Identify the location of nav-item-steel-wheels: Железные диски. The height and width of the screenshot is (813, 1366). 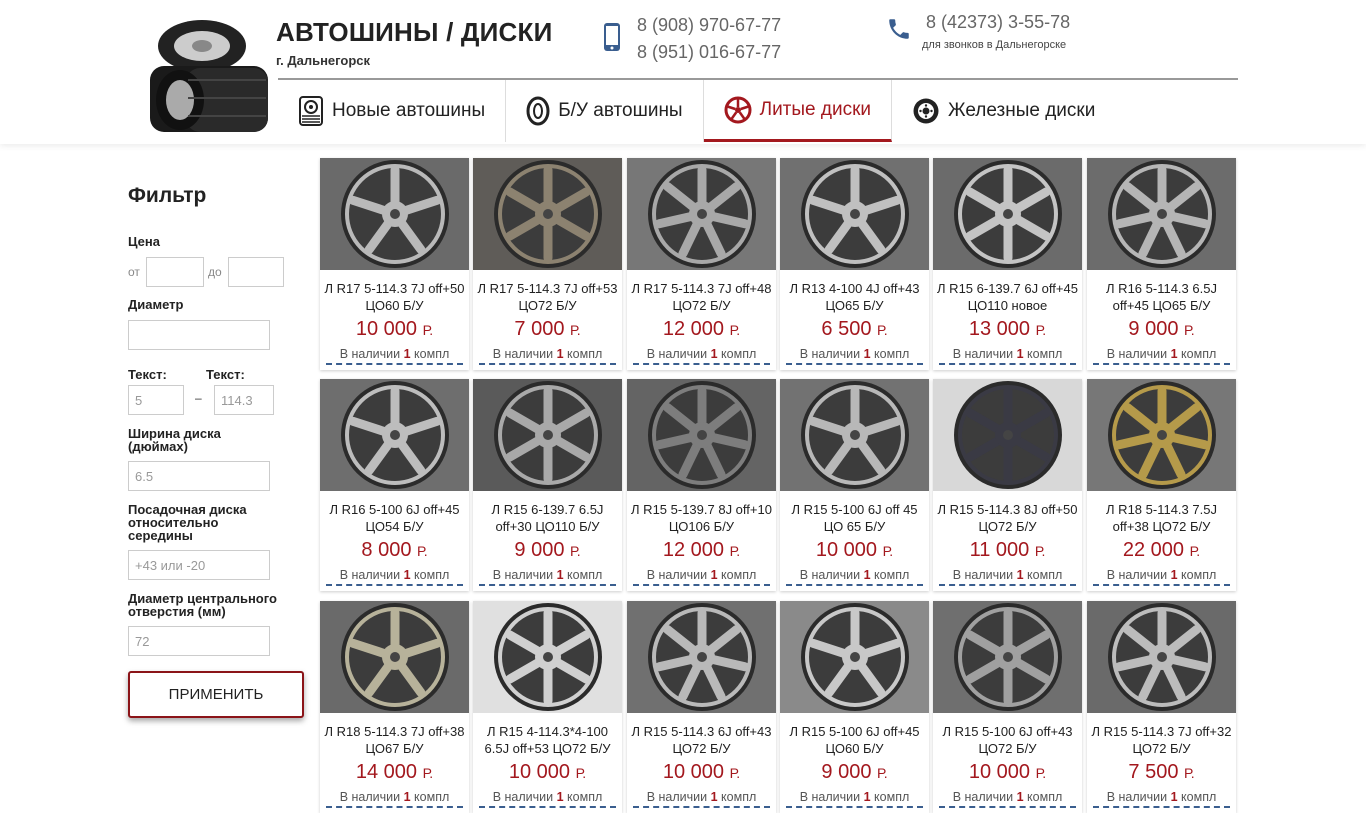
(1003, 111).